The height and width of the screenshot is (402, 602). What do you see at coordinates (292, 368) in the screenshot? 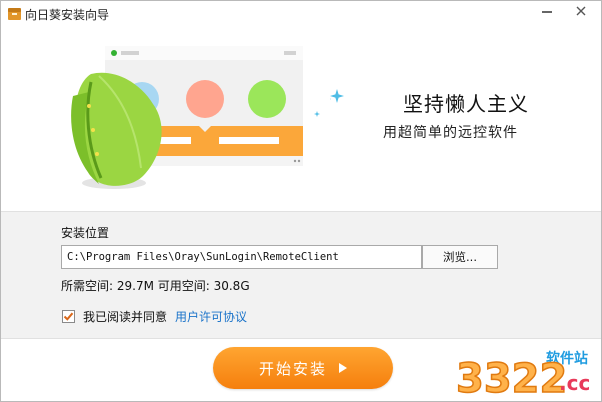
I see `start-install-label: 开始安装` at bounding box center [292, 368].